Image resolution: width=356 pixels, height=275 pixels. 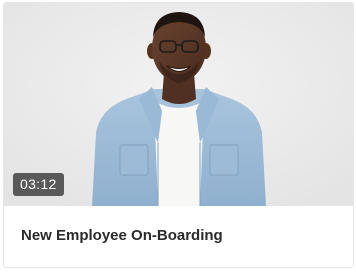 What do you see at coordinates (38, 184) in the screenshot?
I see `video-duration-badge: 03:12` at bounding box center [38, 184].